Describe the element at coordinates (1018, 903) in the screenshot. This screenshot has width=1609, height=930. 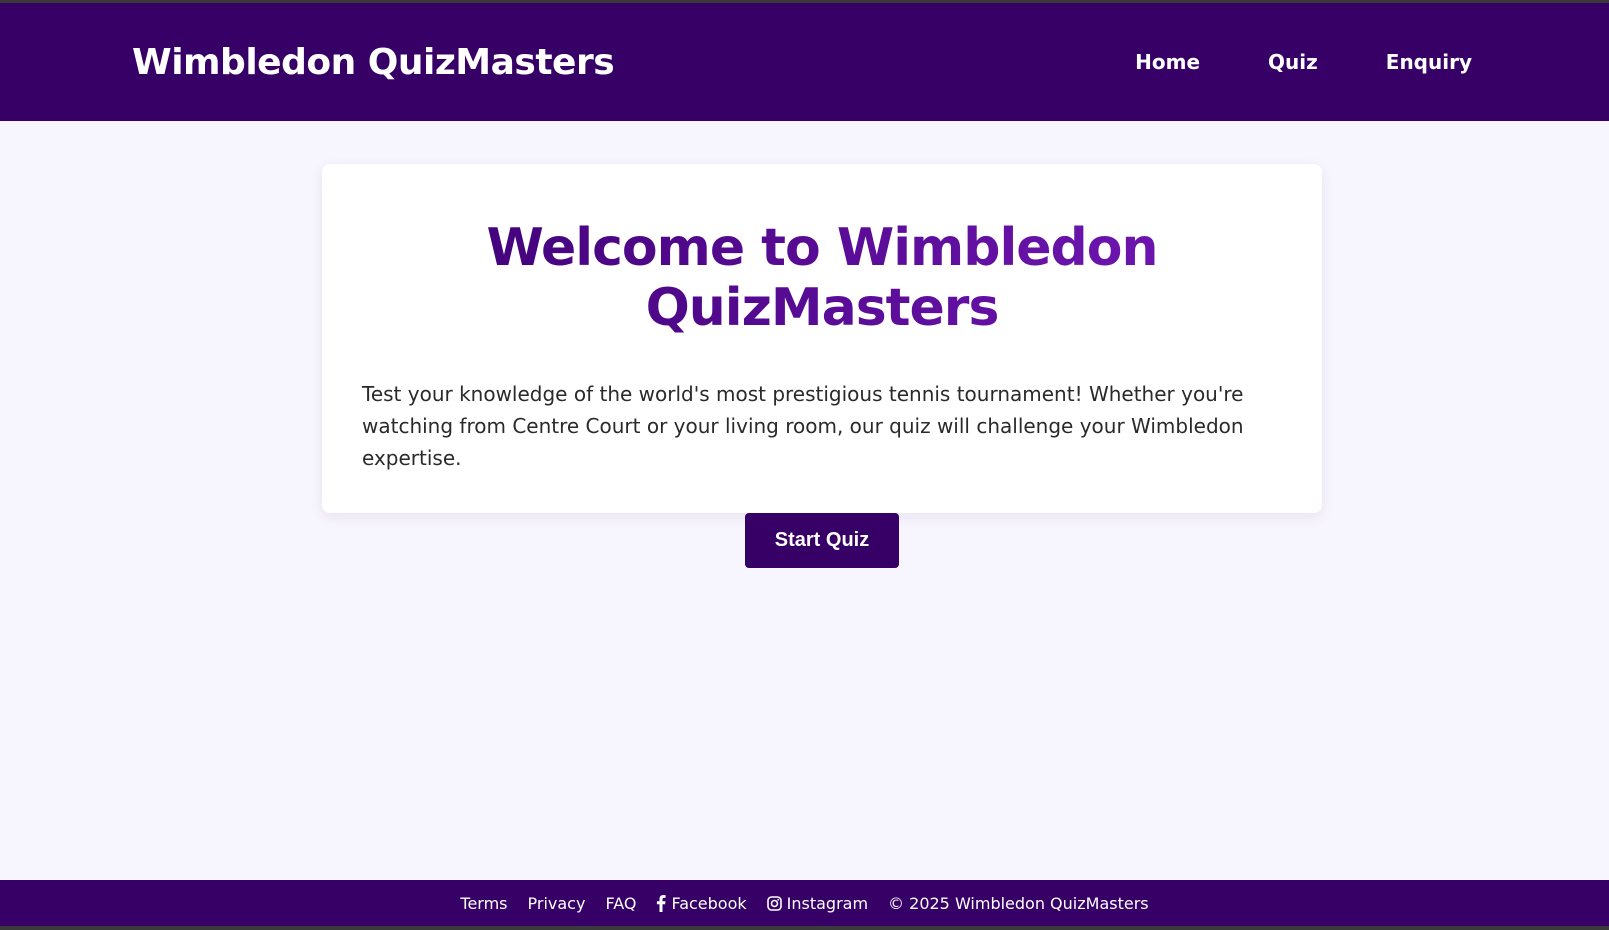
I see `footer-copyright: © 2025 Wimbledon QuizMasters` at that location.